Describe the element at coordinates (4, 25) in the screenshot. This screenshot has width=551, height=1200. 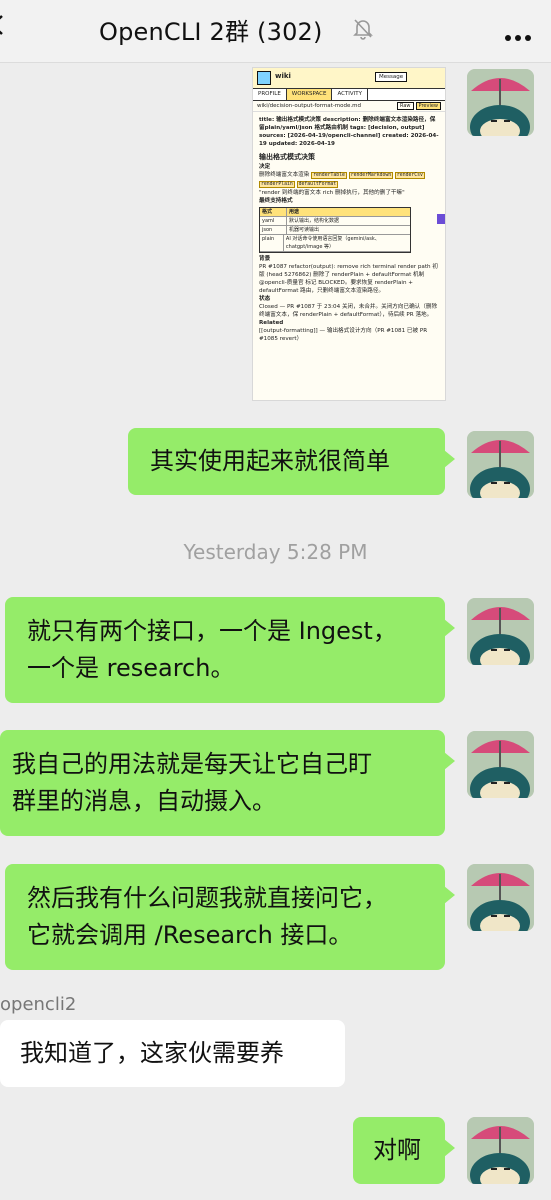
I see `back-icon` at that location.